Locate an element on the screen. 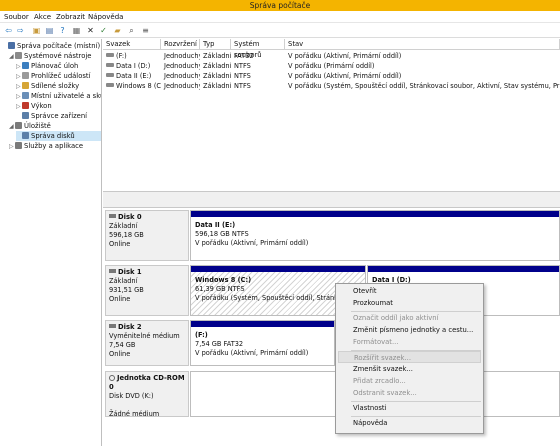 This screenshot has height=446, width=560. table-cell: V pořádku (Primární oddíl) is located at coordinates (422, 66).